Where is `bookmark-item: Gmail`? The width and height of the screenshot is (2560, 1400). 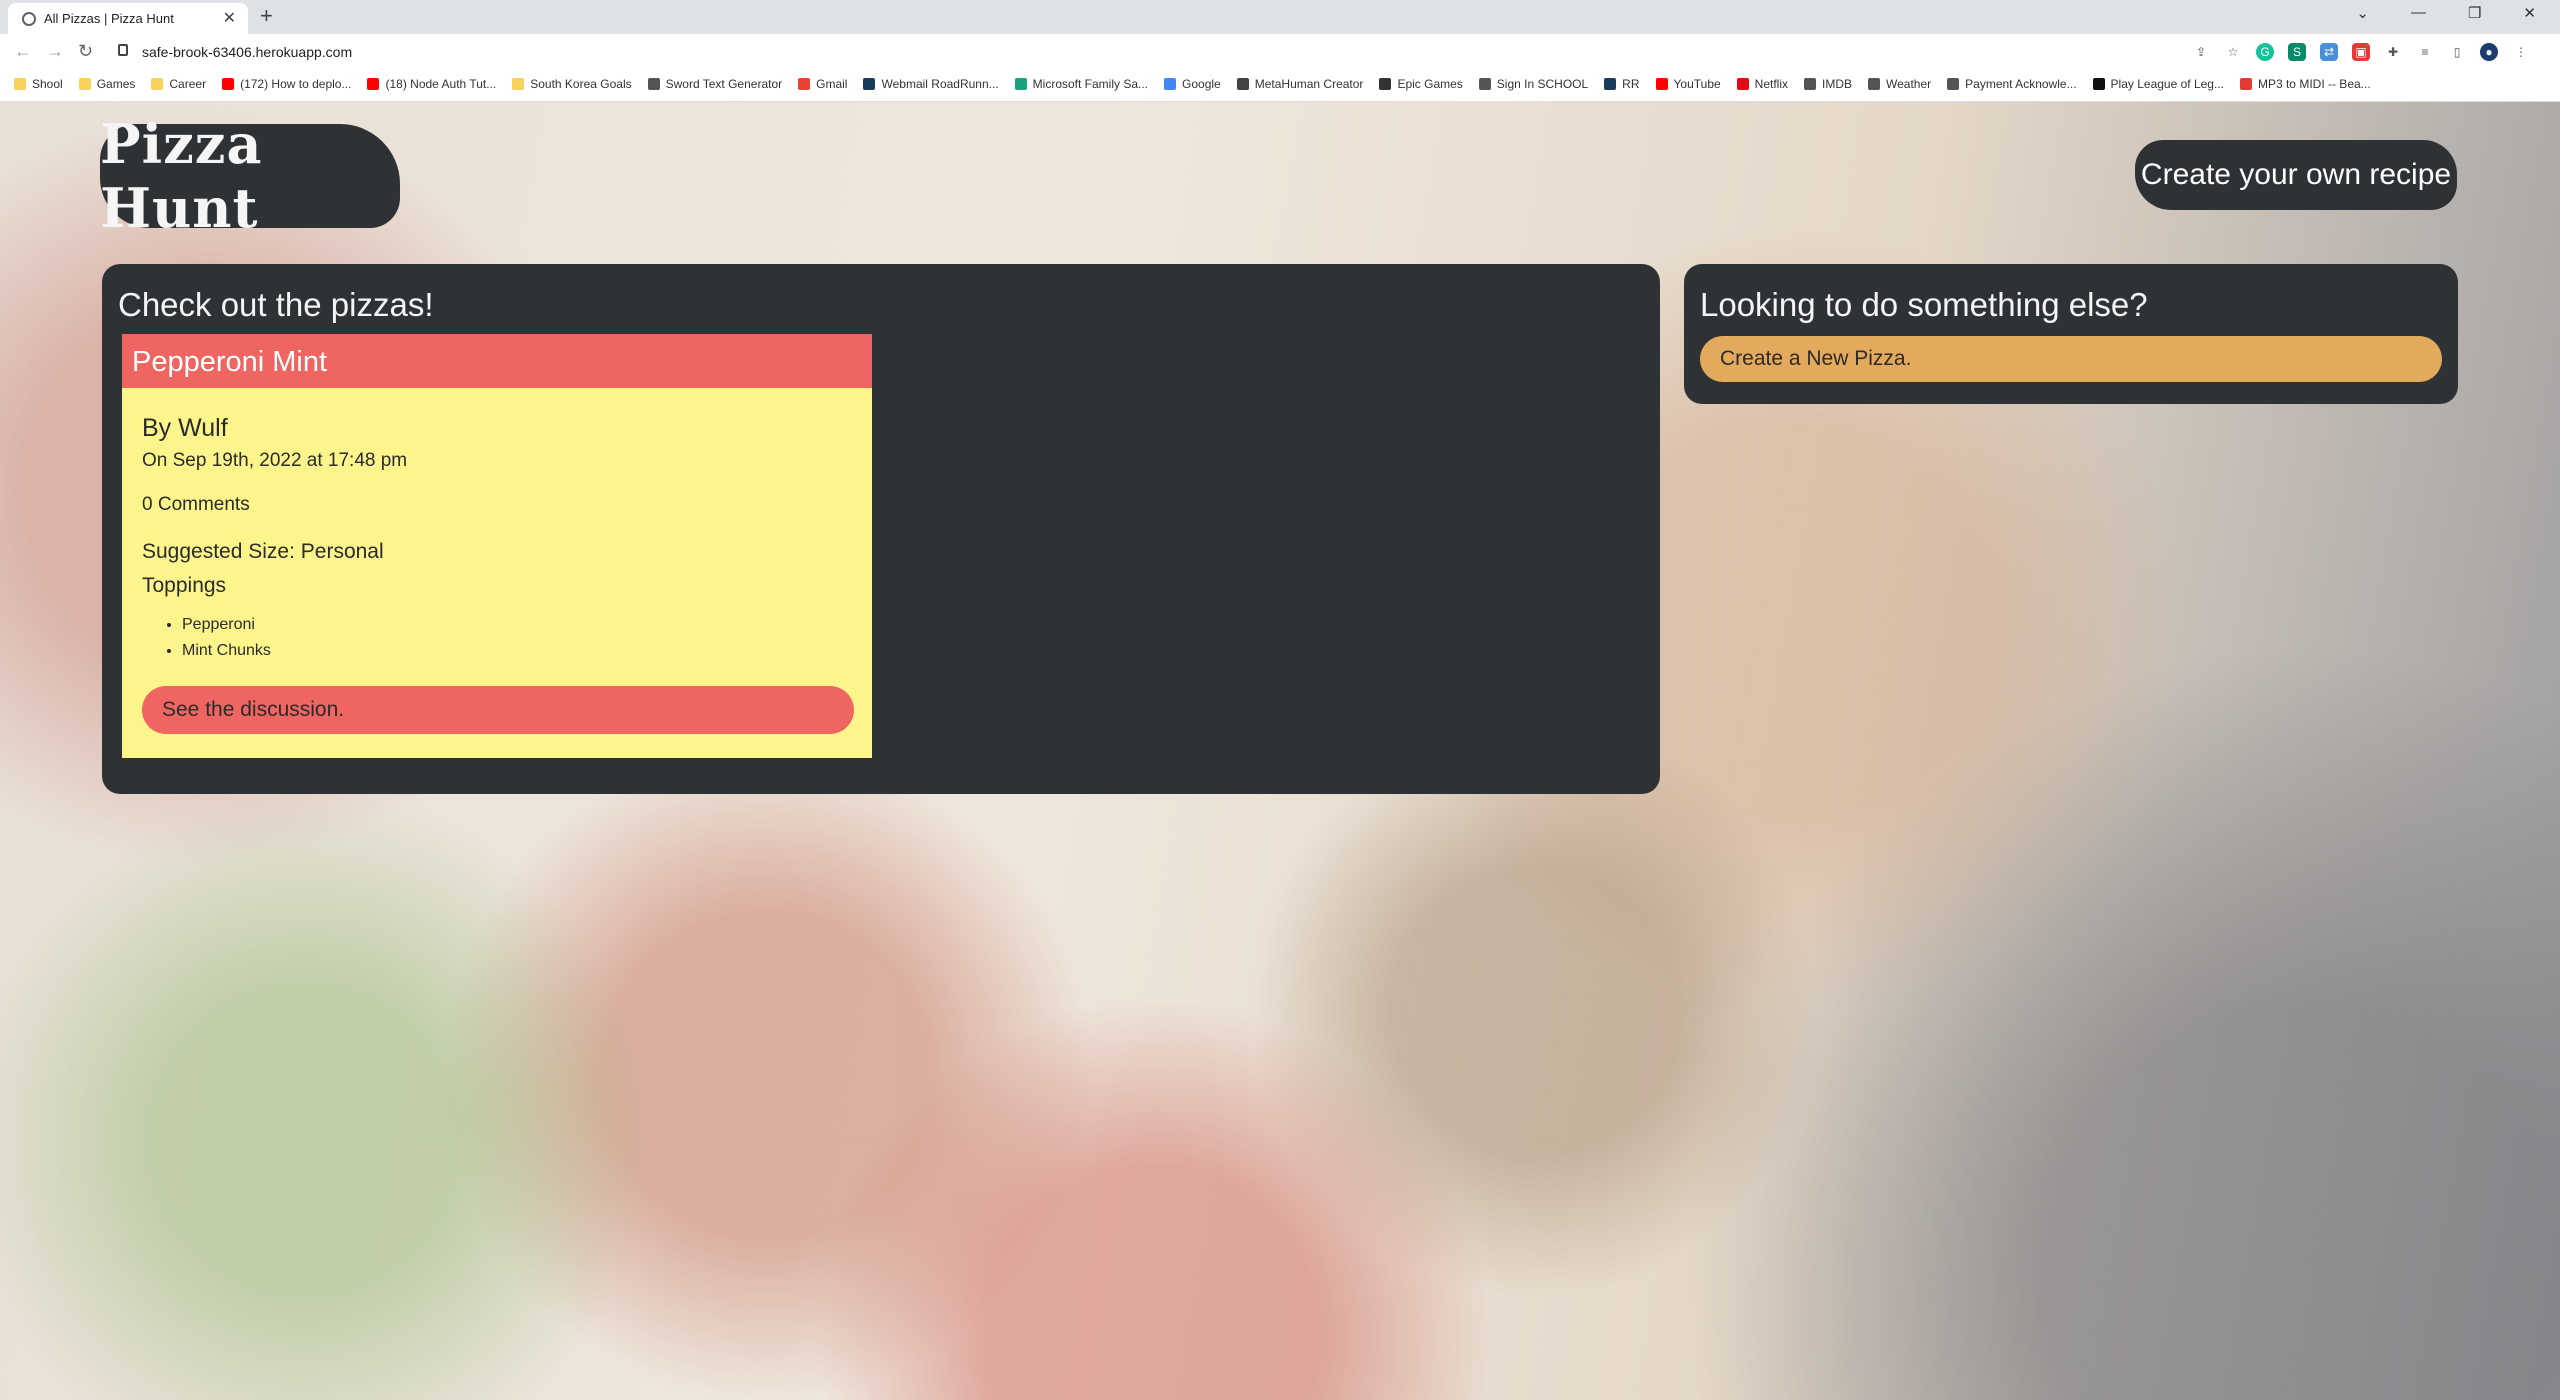
bookmark-item: Gmail is located at coordinates (822, 84).